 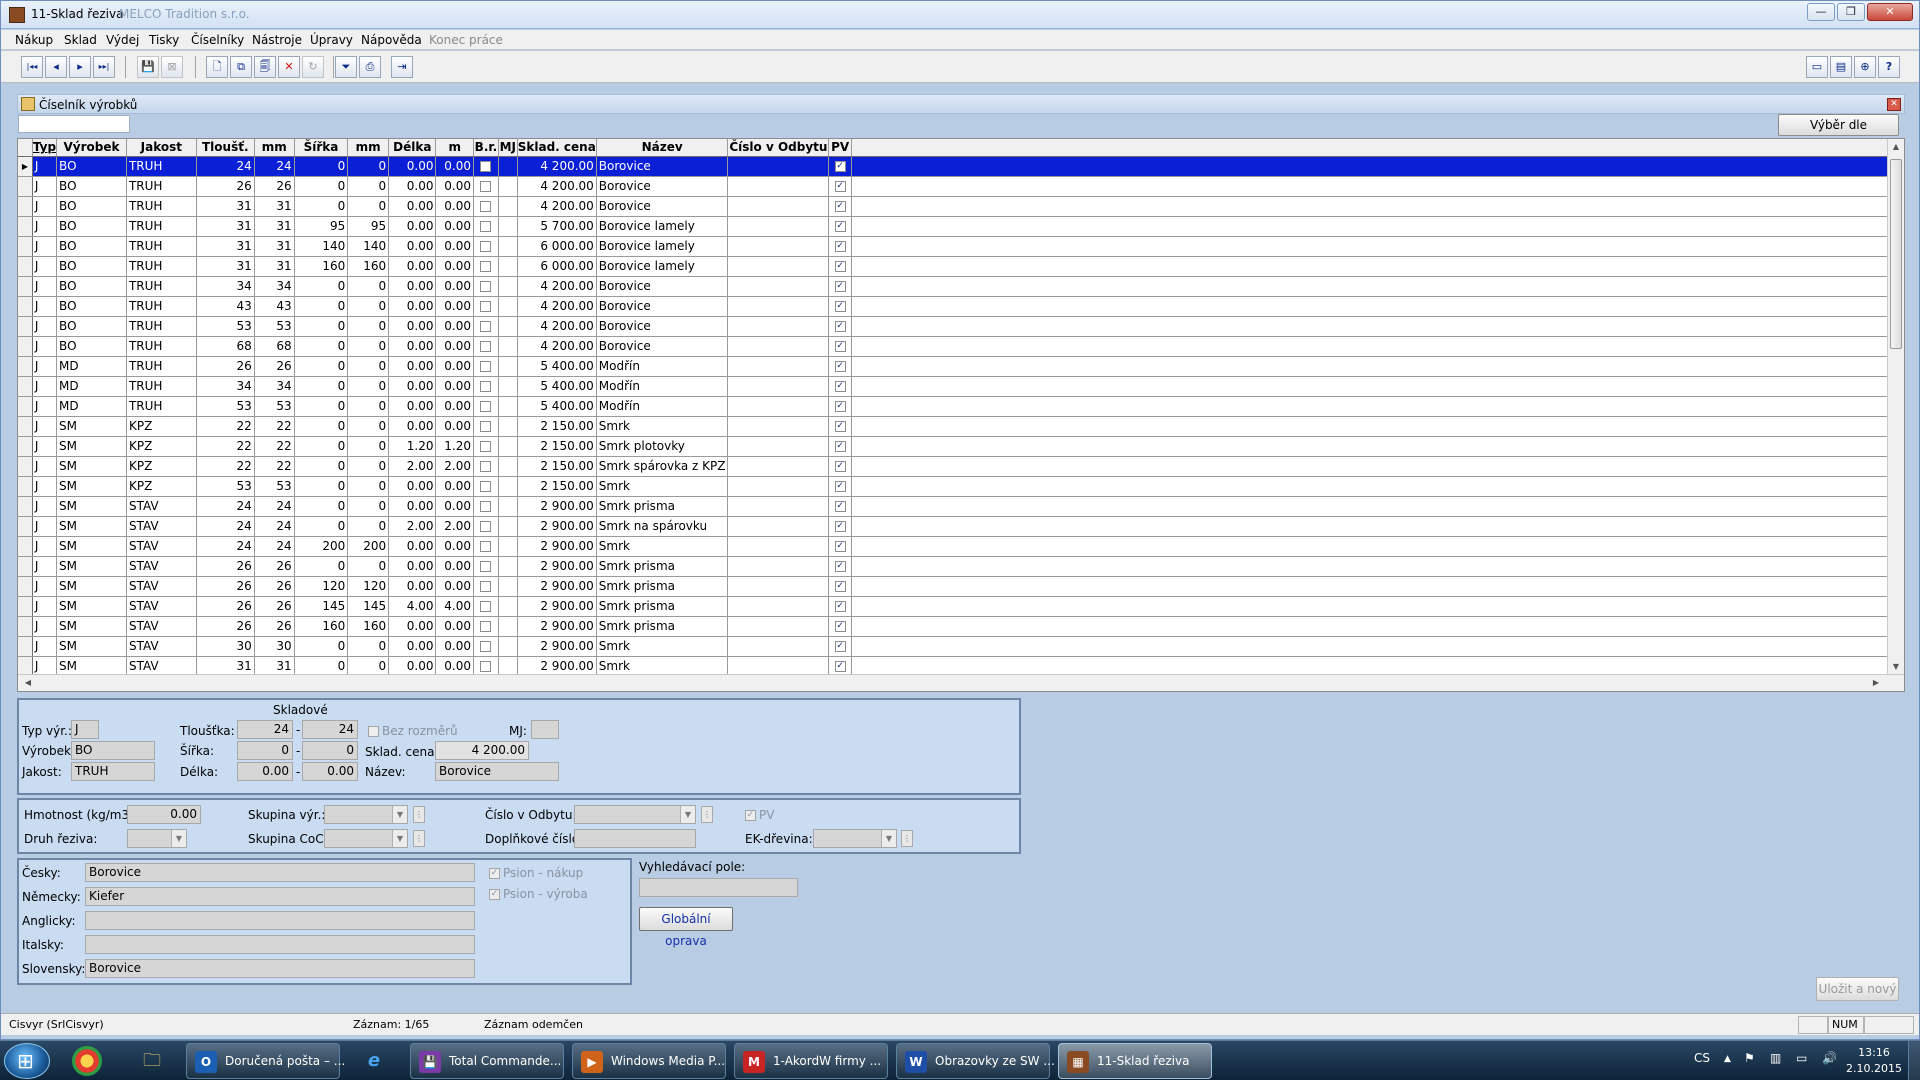 What do you see at coordinates (557, 326) in the screenshot?
I see `table-cell: 4 200.00` at bounding box center [557, 326].